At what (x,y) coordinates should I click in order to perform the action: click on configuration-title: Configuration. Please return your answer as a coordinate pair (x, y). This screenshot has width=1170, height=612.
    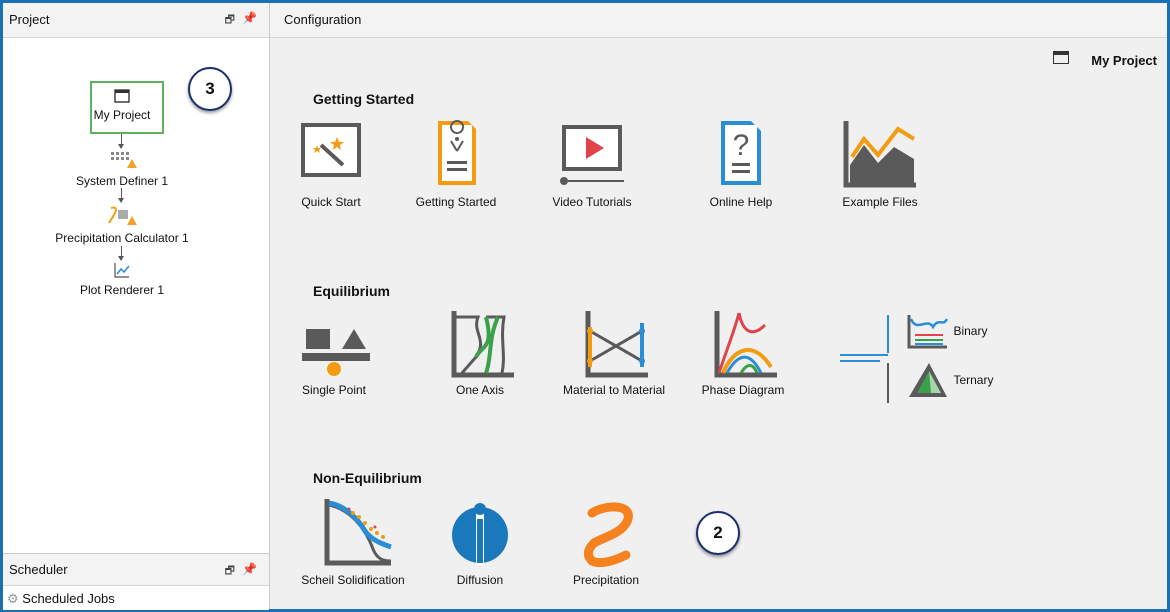
    Looking at the image, I should click on (323, 19).